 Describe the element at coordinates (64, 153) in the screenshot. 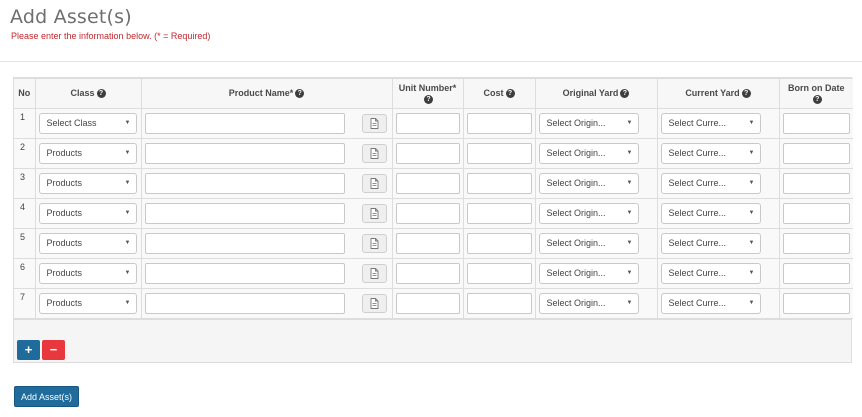

I see `class-select-value: Products` at that location.